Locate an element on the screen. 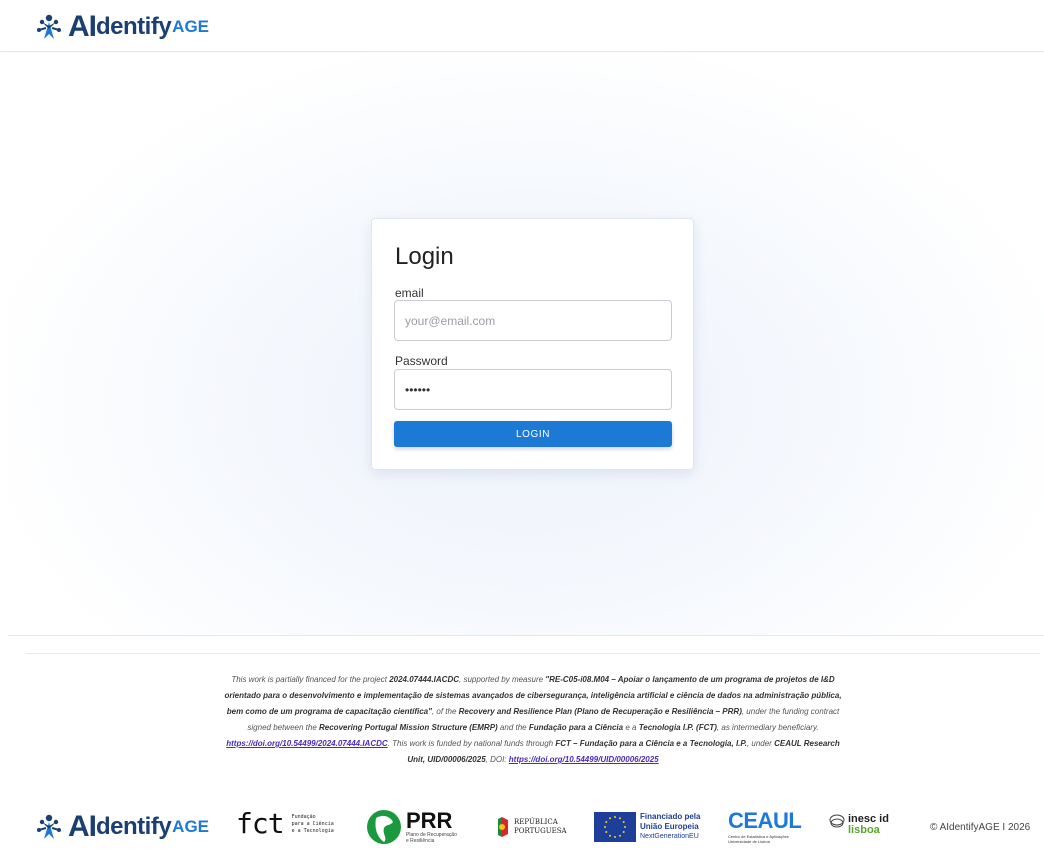  ceaul-logo-text: CEAUL is located at coordinates (765, 820).